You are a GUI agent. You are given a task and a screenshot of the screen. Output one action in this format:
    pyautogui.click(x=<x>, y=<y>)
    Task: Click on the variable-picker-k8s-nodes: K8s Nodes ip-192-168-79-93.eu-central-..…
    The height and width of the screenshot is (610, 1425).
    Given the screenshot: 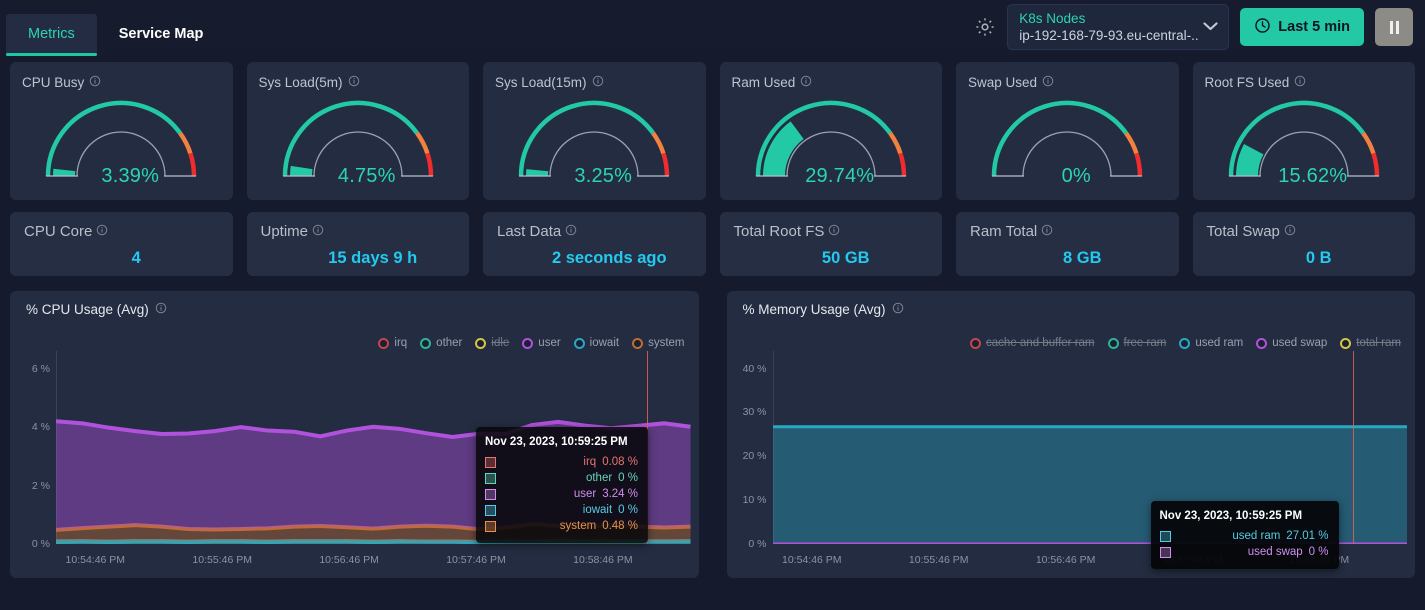 What is the action you would take?
    pyautogui.click(x=1118, y=27)
    